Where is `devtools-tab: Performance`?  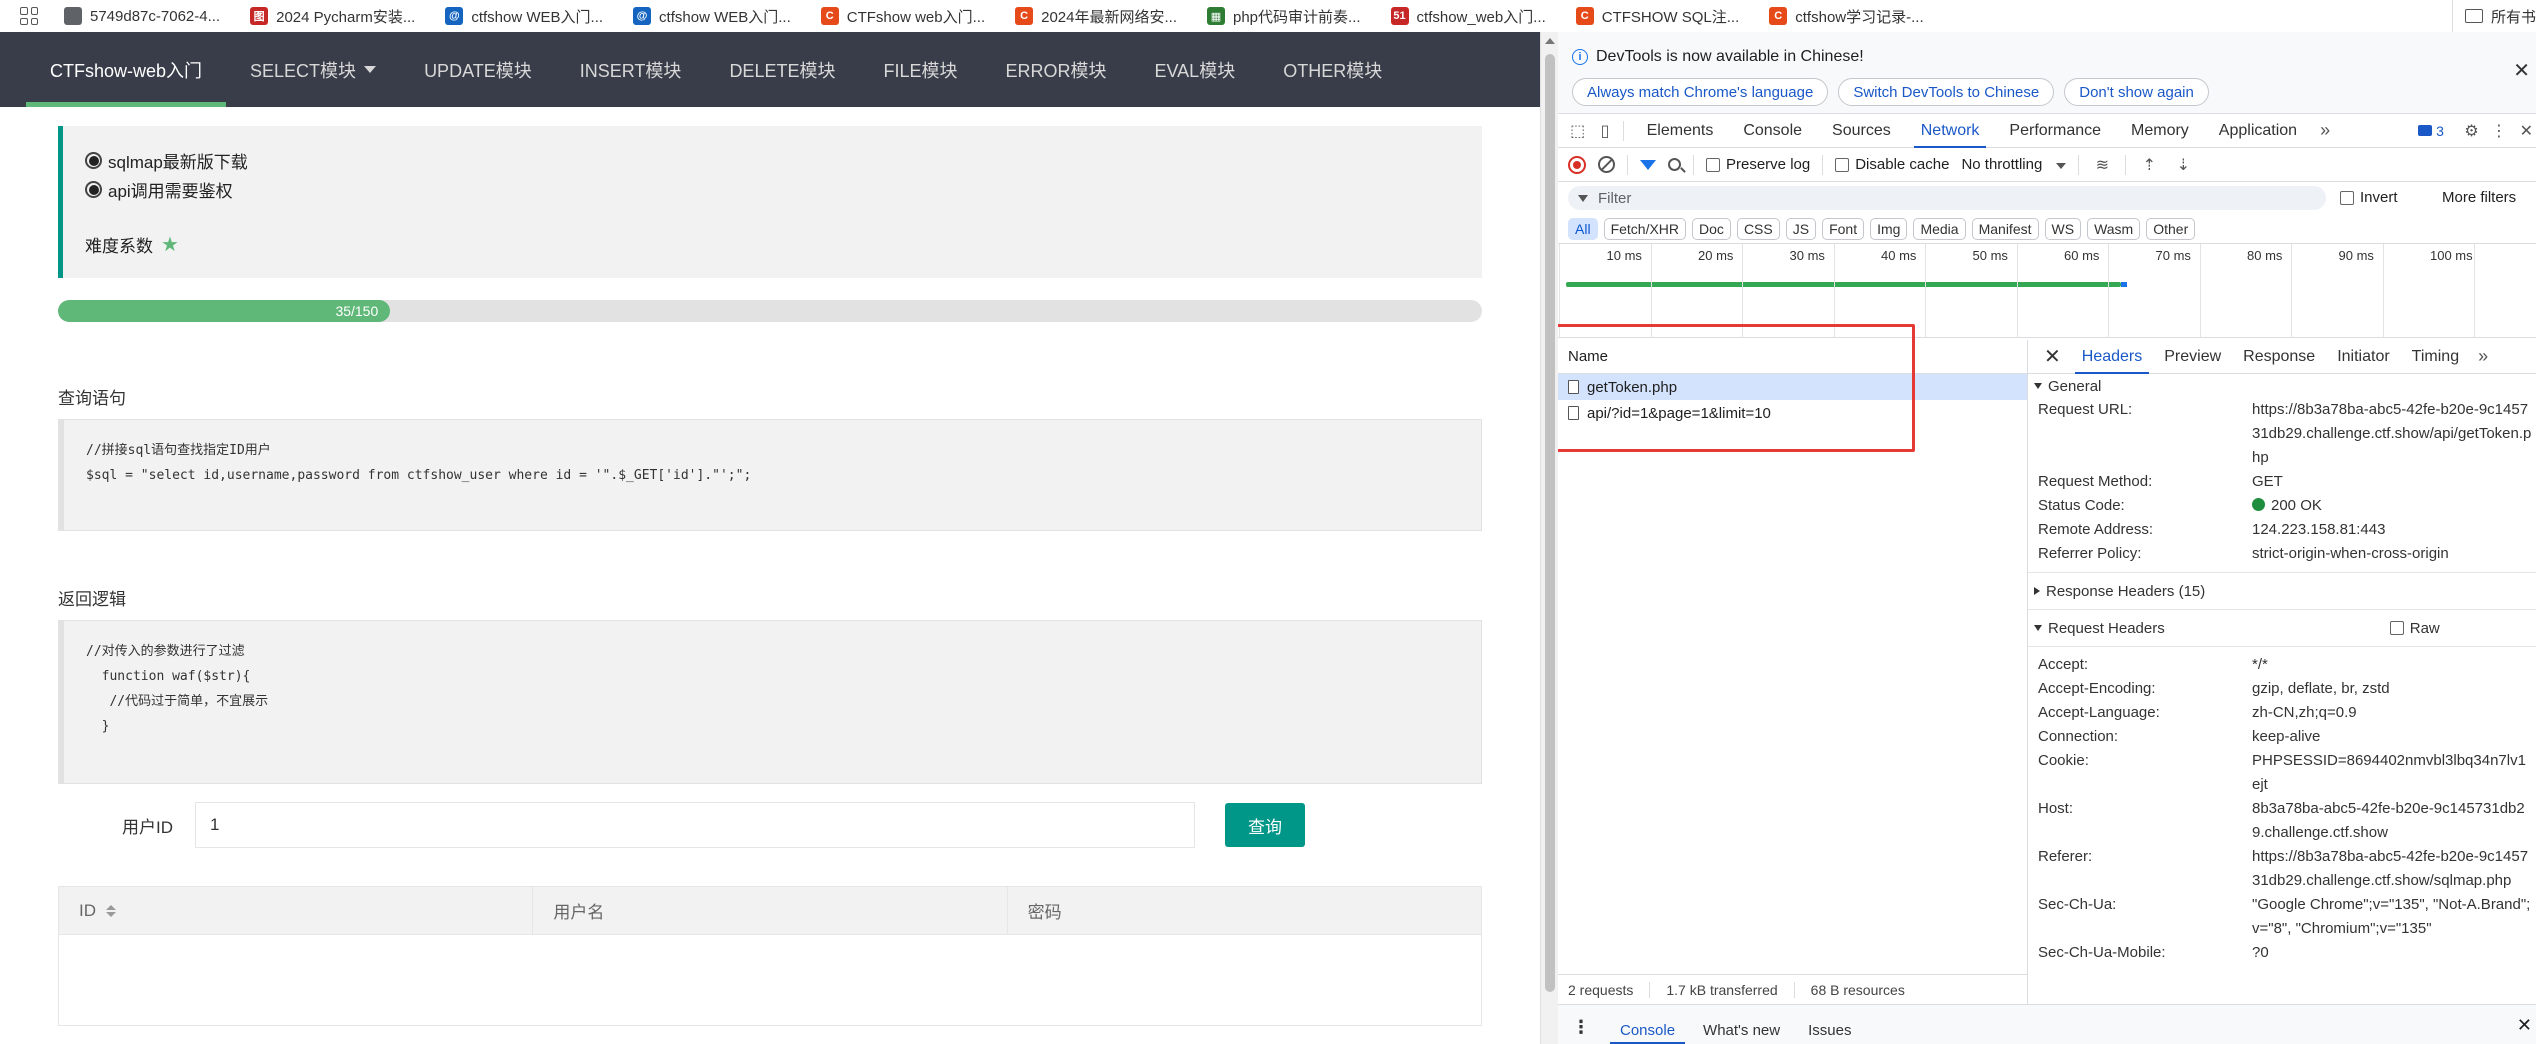
devtools-tab: Performance is located at coordinates (2055, 131).